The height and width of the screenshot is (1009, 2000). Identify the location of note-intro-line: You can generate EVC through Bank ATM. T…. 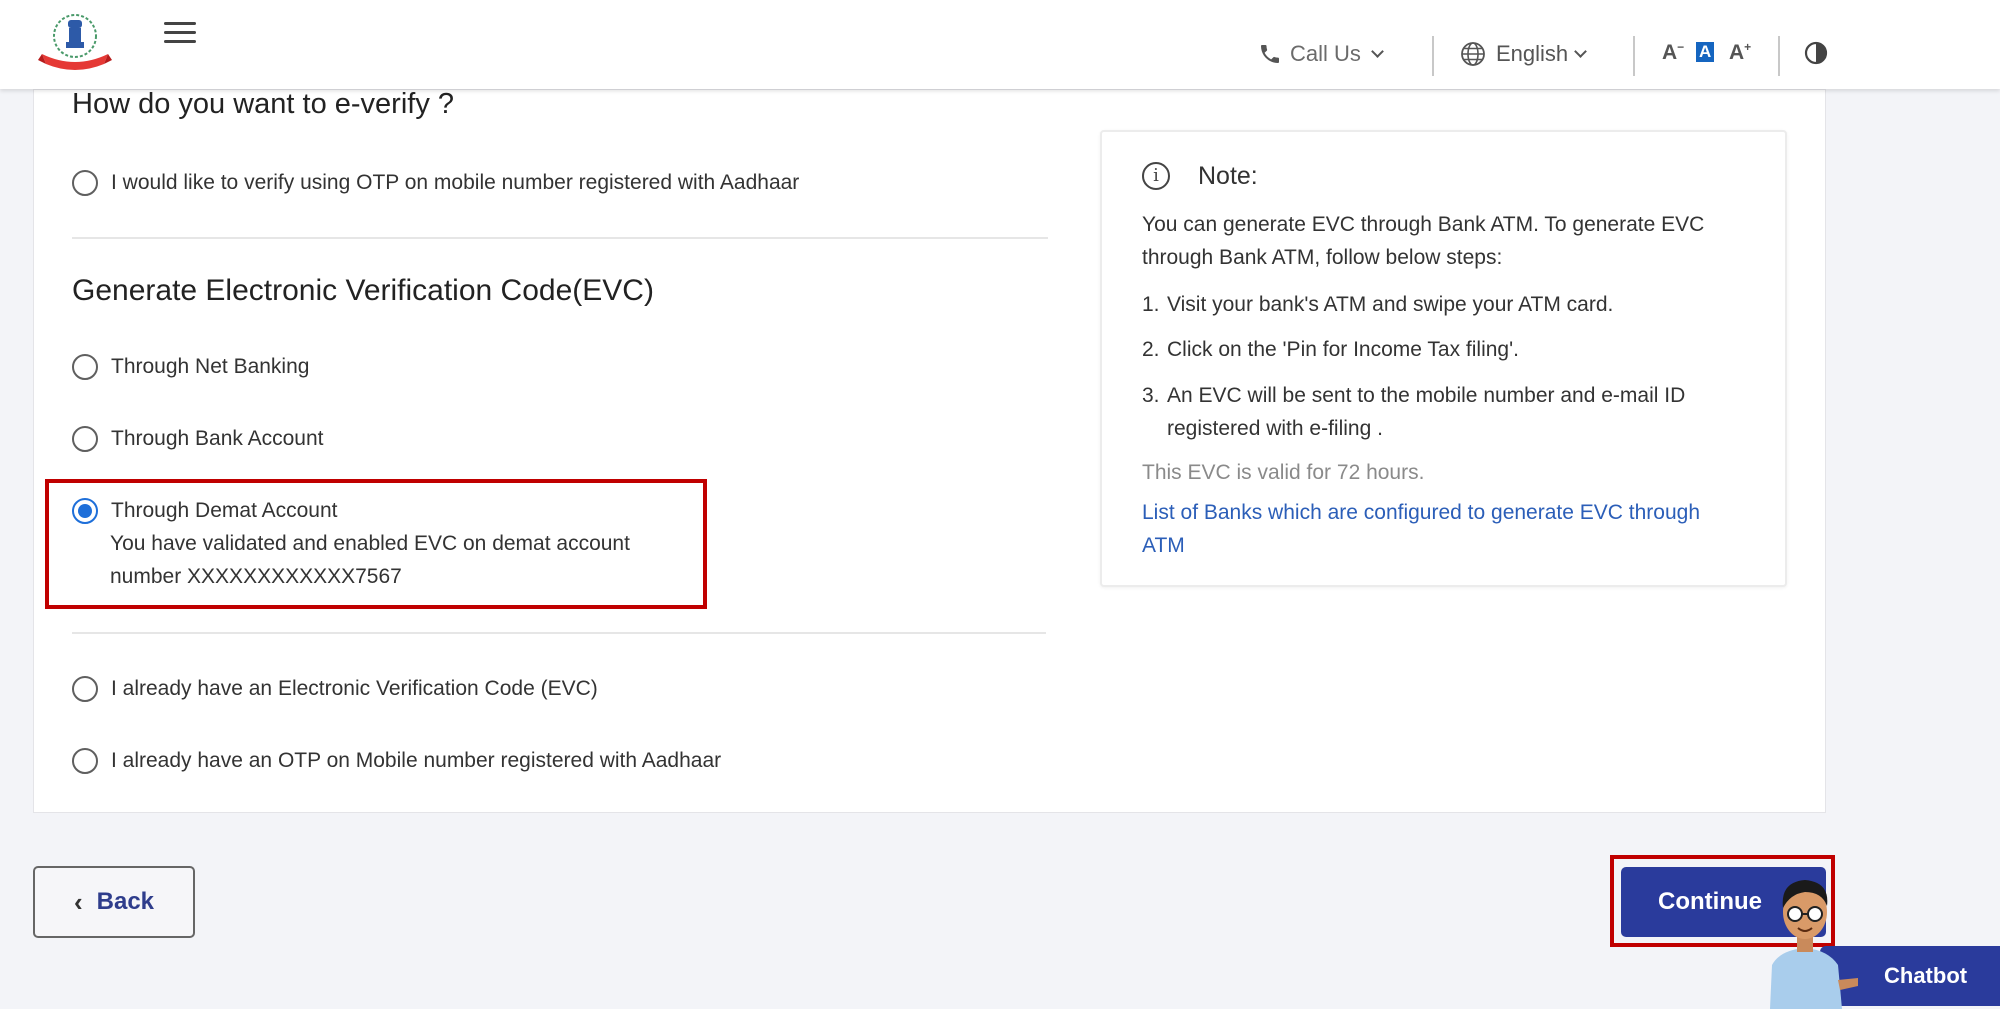
(1423, 224).